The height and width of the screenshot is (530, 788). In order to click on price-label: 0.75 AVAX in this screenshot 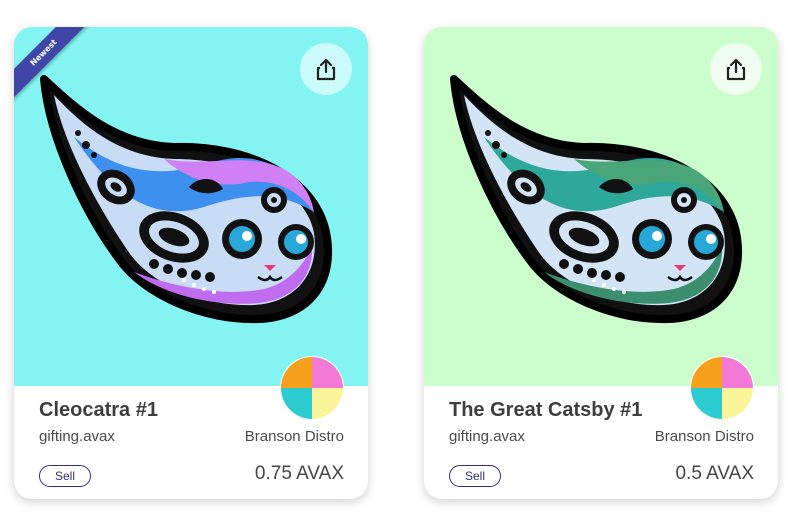, I will do `click(299, 473)`.